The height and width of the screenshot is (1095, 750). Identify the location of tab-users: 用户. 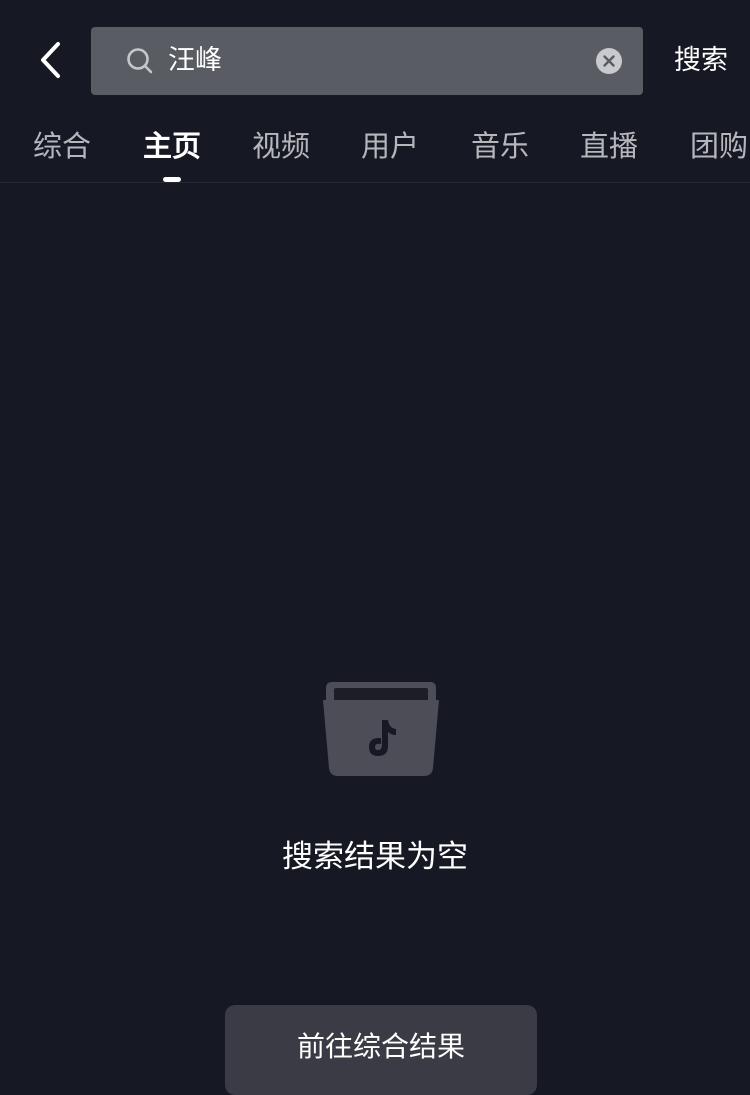
(390, 146).